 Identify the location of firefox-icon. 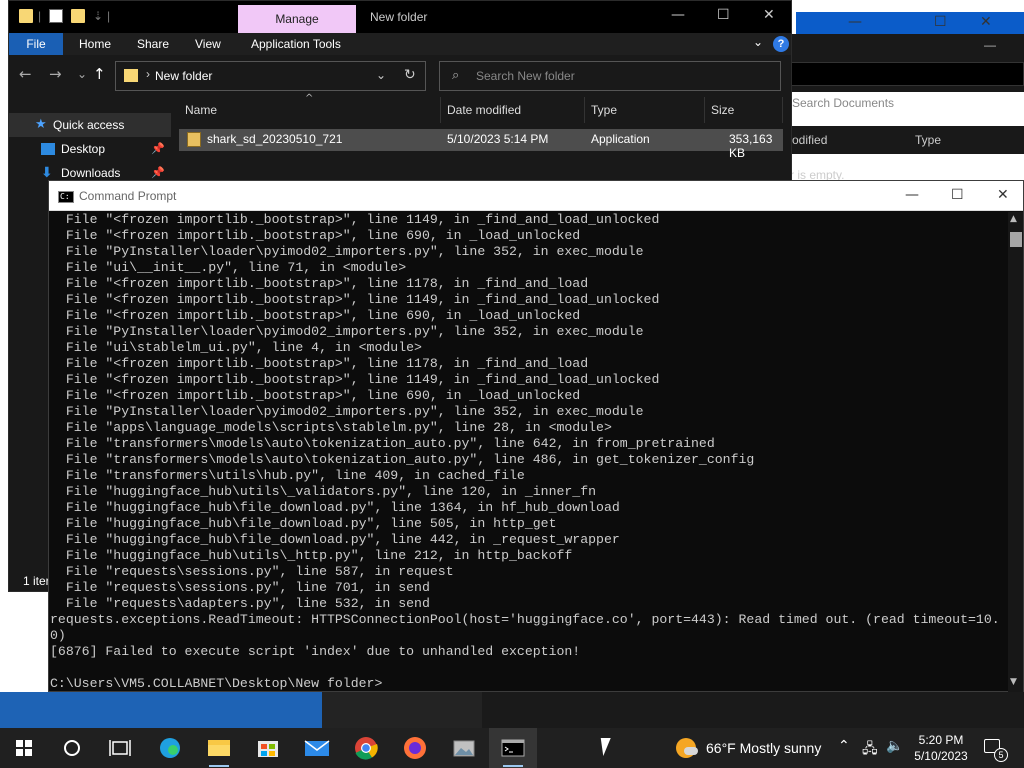
(415, 748).